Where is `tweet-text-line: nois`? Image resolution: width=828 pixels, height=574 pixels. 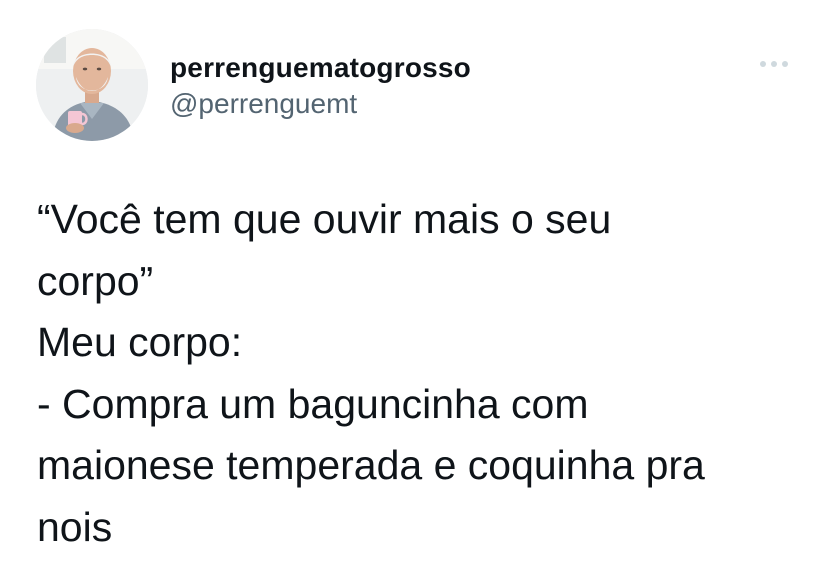 tweet-text-line: nois is located at coordinates (75, 526).